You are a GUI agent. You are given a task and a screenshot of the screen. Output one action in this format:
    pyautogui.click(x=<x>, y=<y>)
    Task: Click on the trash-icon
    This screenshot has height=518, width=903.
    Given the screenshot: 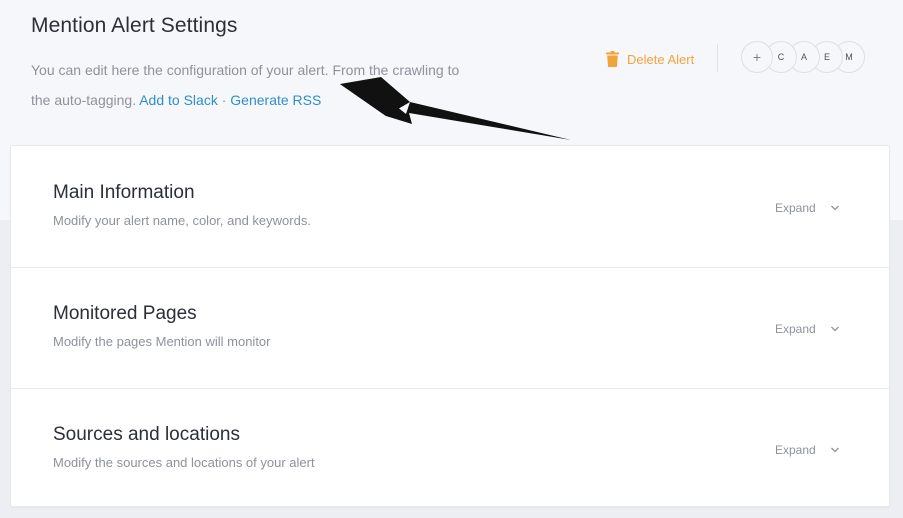 What is the action you would take?
    pyautogui.click(x=612, y=59)
    